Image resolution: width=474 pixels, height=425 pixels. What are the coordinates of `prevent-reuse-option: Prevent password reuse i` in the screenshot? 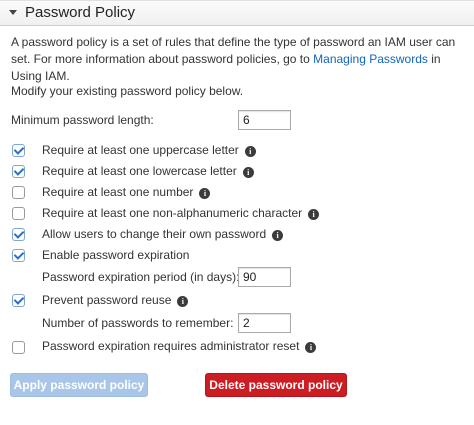 It's located at (115, 300).